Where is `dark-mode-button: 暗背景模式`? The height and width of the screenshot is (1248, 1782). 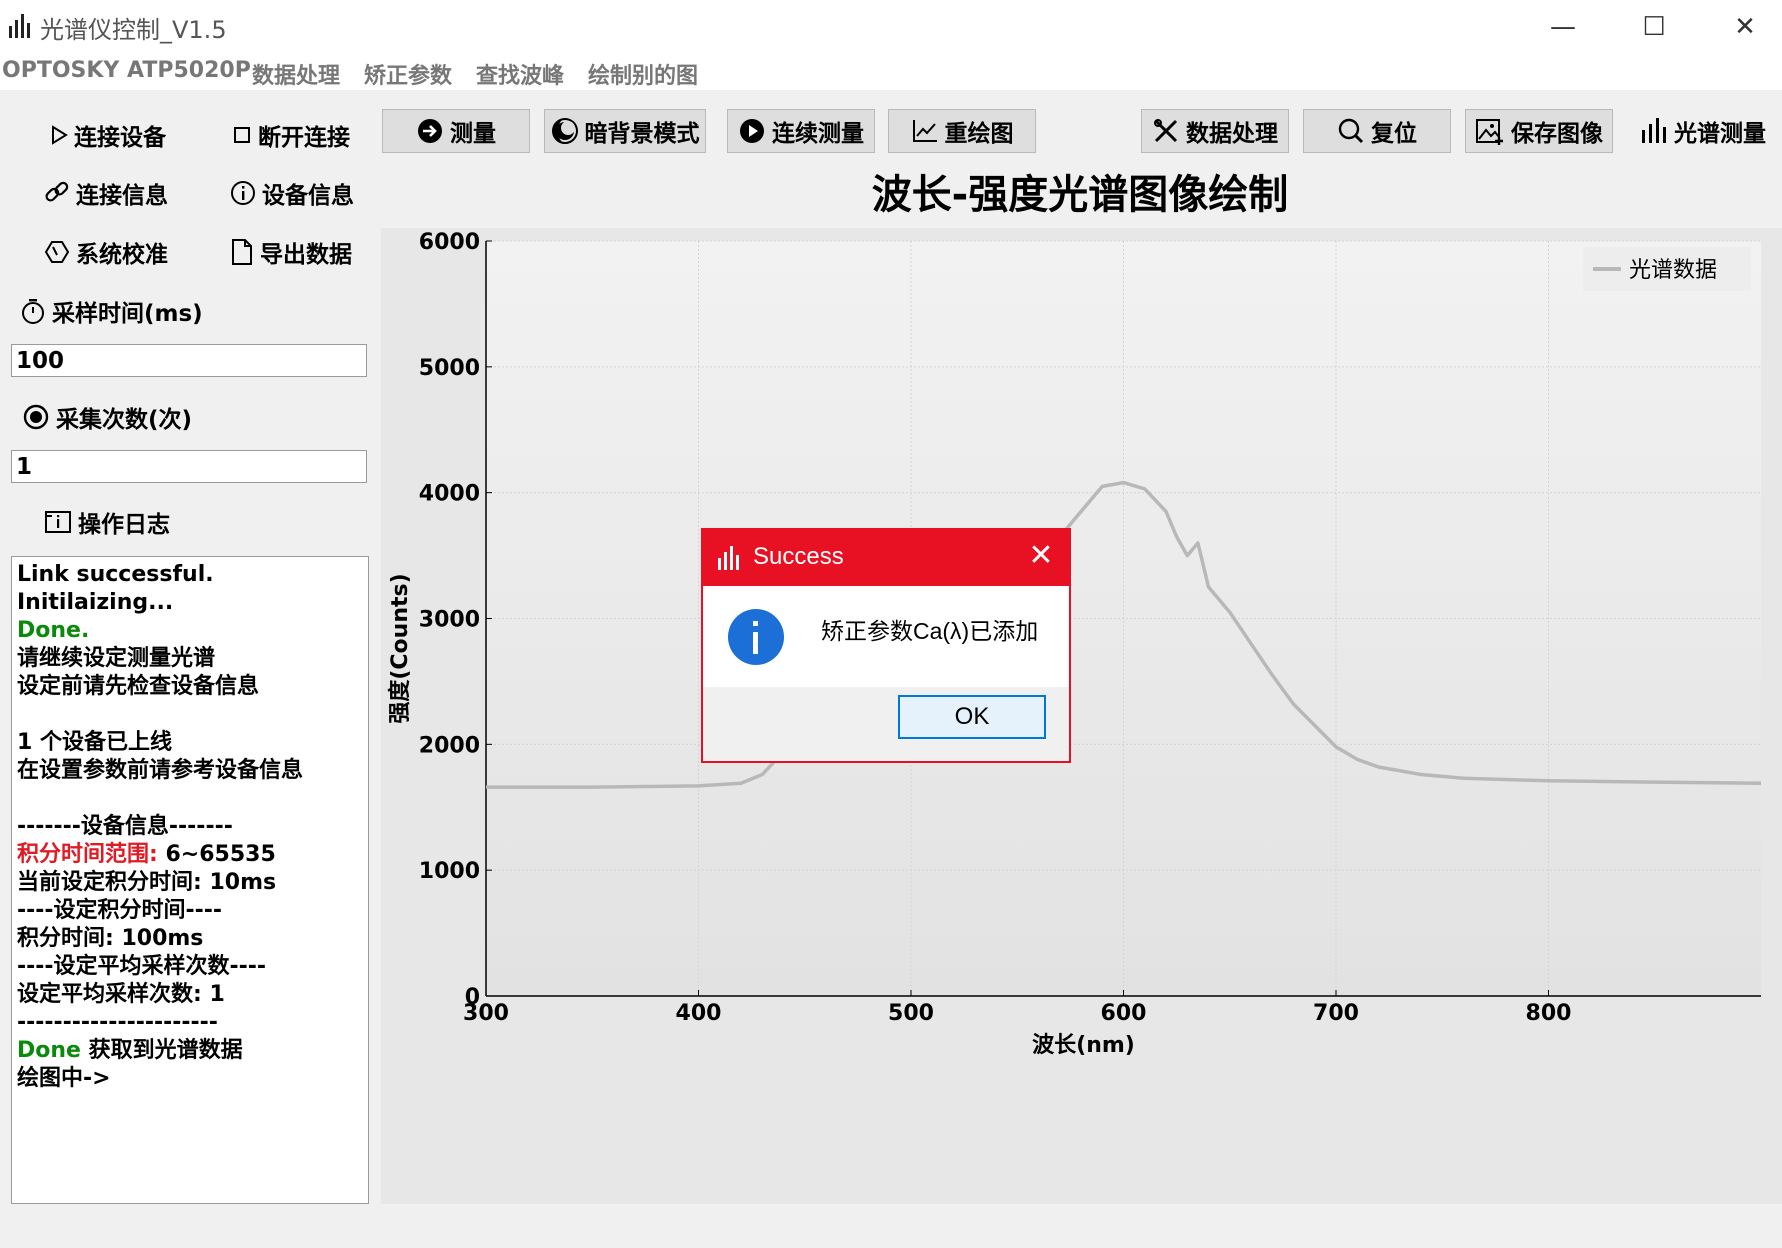
dark-mode-button: 暗背景模式 is located at coordinates (625, 131).